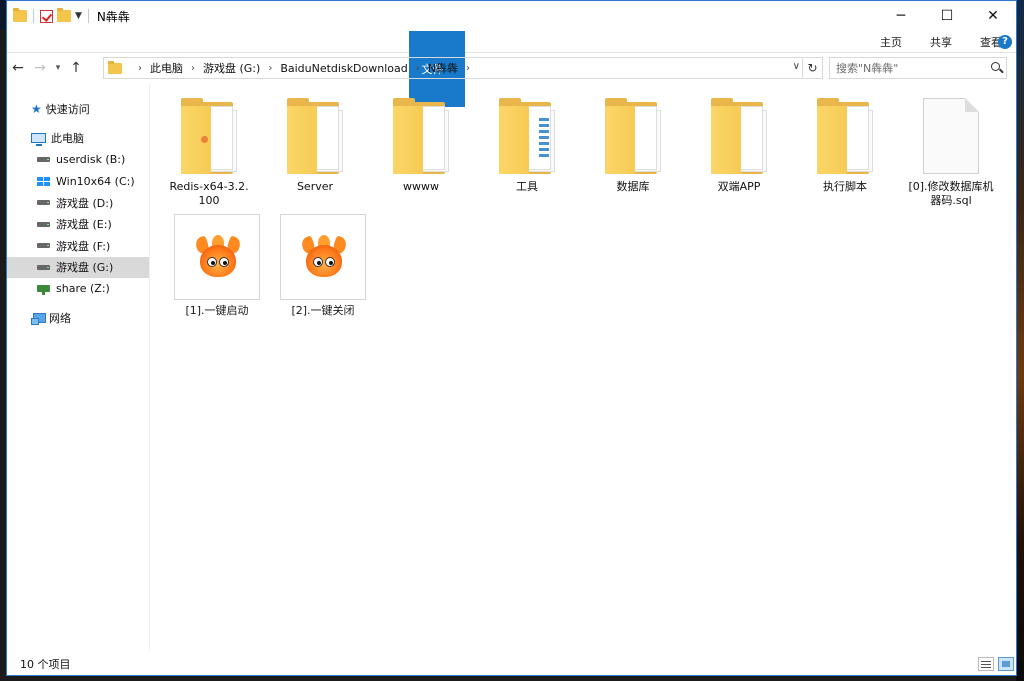 The image size is (1024, 681). Describe the element at coordinates (78, 16) in the screenshot. I see `customize-toolbar-icon: ▼` at that location.